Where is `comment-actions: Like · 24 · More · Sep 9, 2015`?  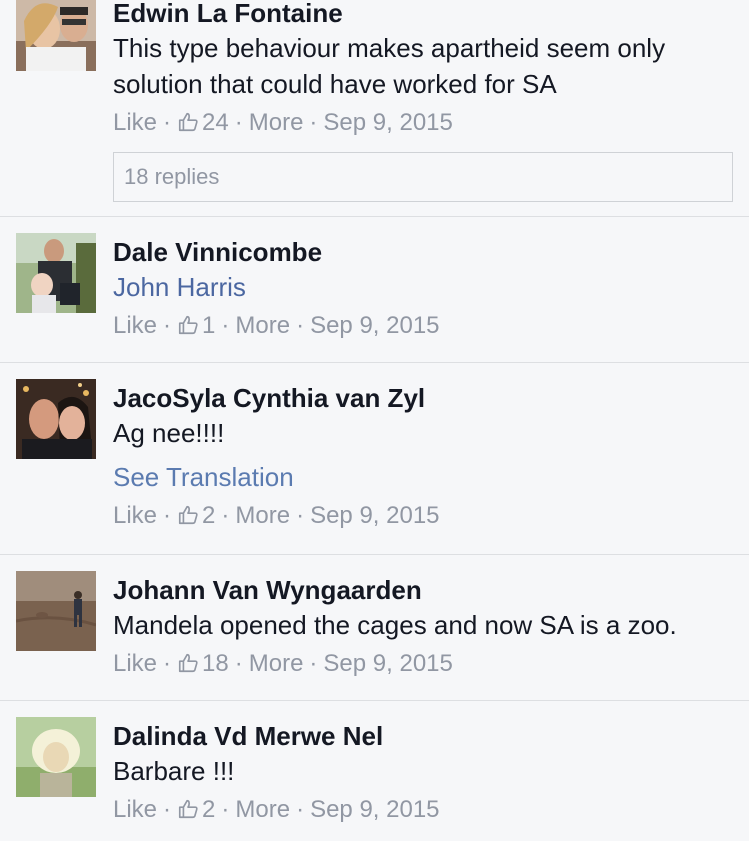 comment-actions: Like · 24 · More · Sep 9, 2015 is located at coordinates (424, 123).